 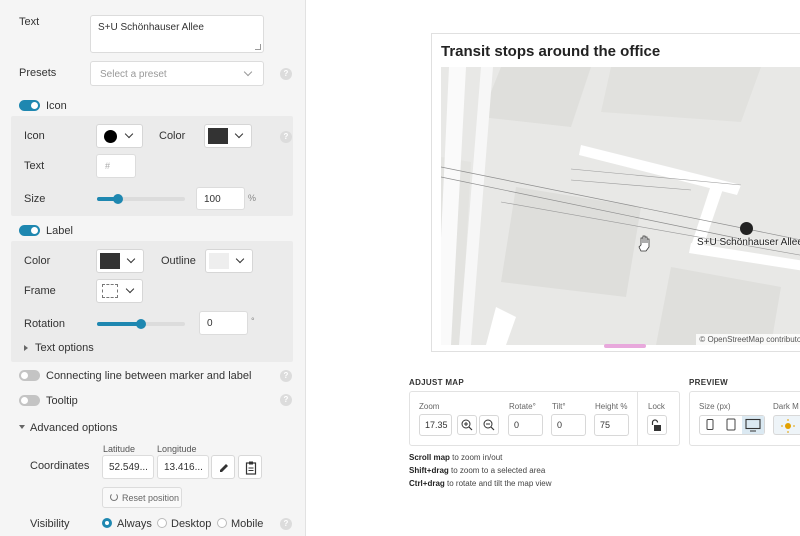 What do you see at coordinates (611, 425) in the screenshot?
I see `height-input: 75` at bounding box center [611, 425].